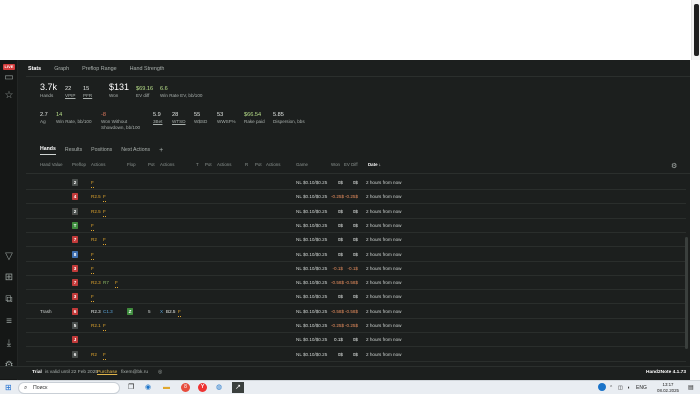 The height and width of the screenshot is (394, 700). I want to click on stat-dispersion: 5.85 Dispersion, bbs, so click(289, 118).